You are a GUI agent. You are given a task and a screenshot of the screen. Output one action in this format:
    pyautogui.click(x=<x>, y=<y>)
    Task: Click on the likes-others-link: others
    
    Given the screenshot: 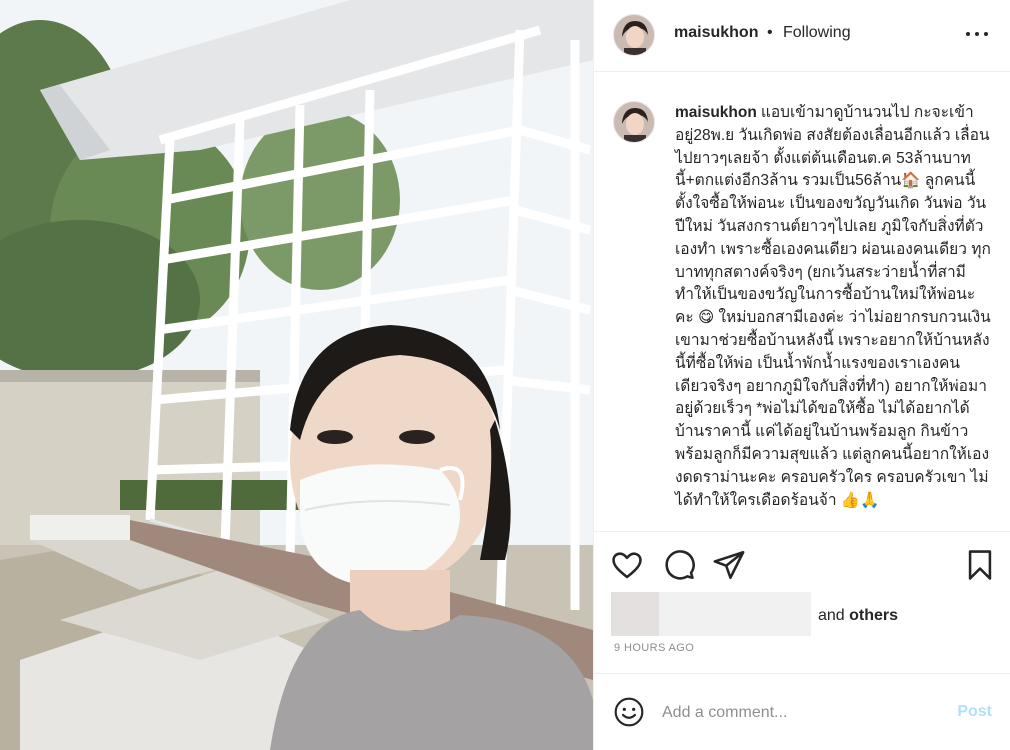 What is the action you would take?
    pyautogui.click(x=873, y=615)
    